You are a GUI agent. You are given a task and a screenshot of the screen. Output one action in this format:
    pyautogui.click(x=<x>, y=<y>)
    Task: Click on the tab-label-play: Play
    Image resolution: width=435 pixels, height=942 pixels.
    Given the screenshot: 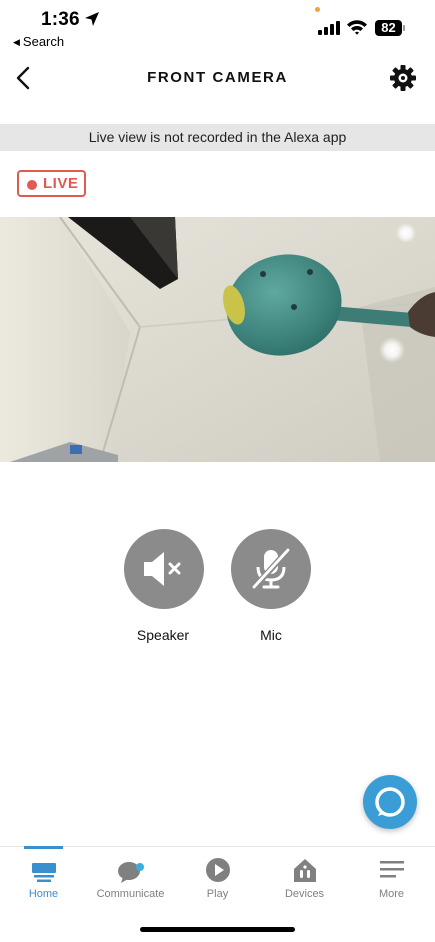 What is the action you would take?
    pyautogui.click(x=217, y=894)
    